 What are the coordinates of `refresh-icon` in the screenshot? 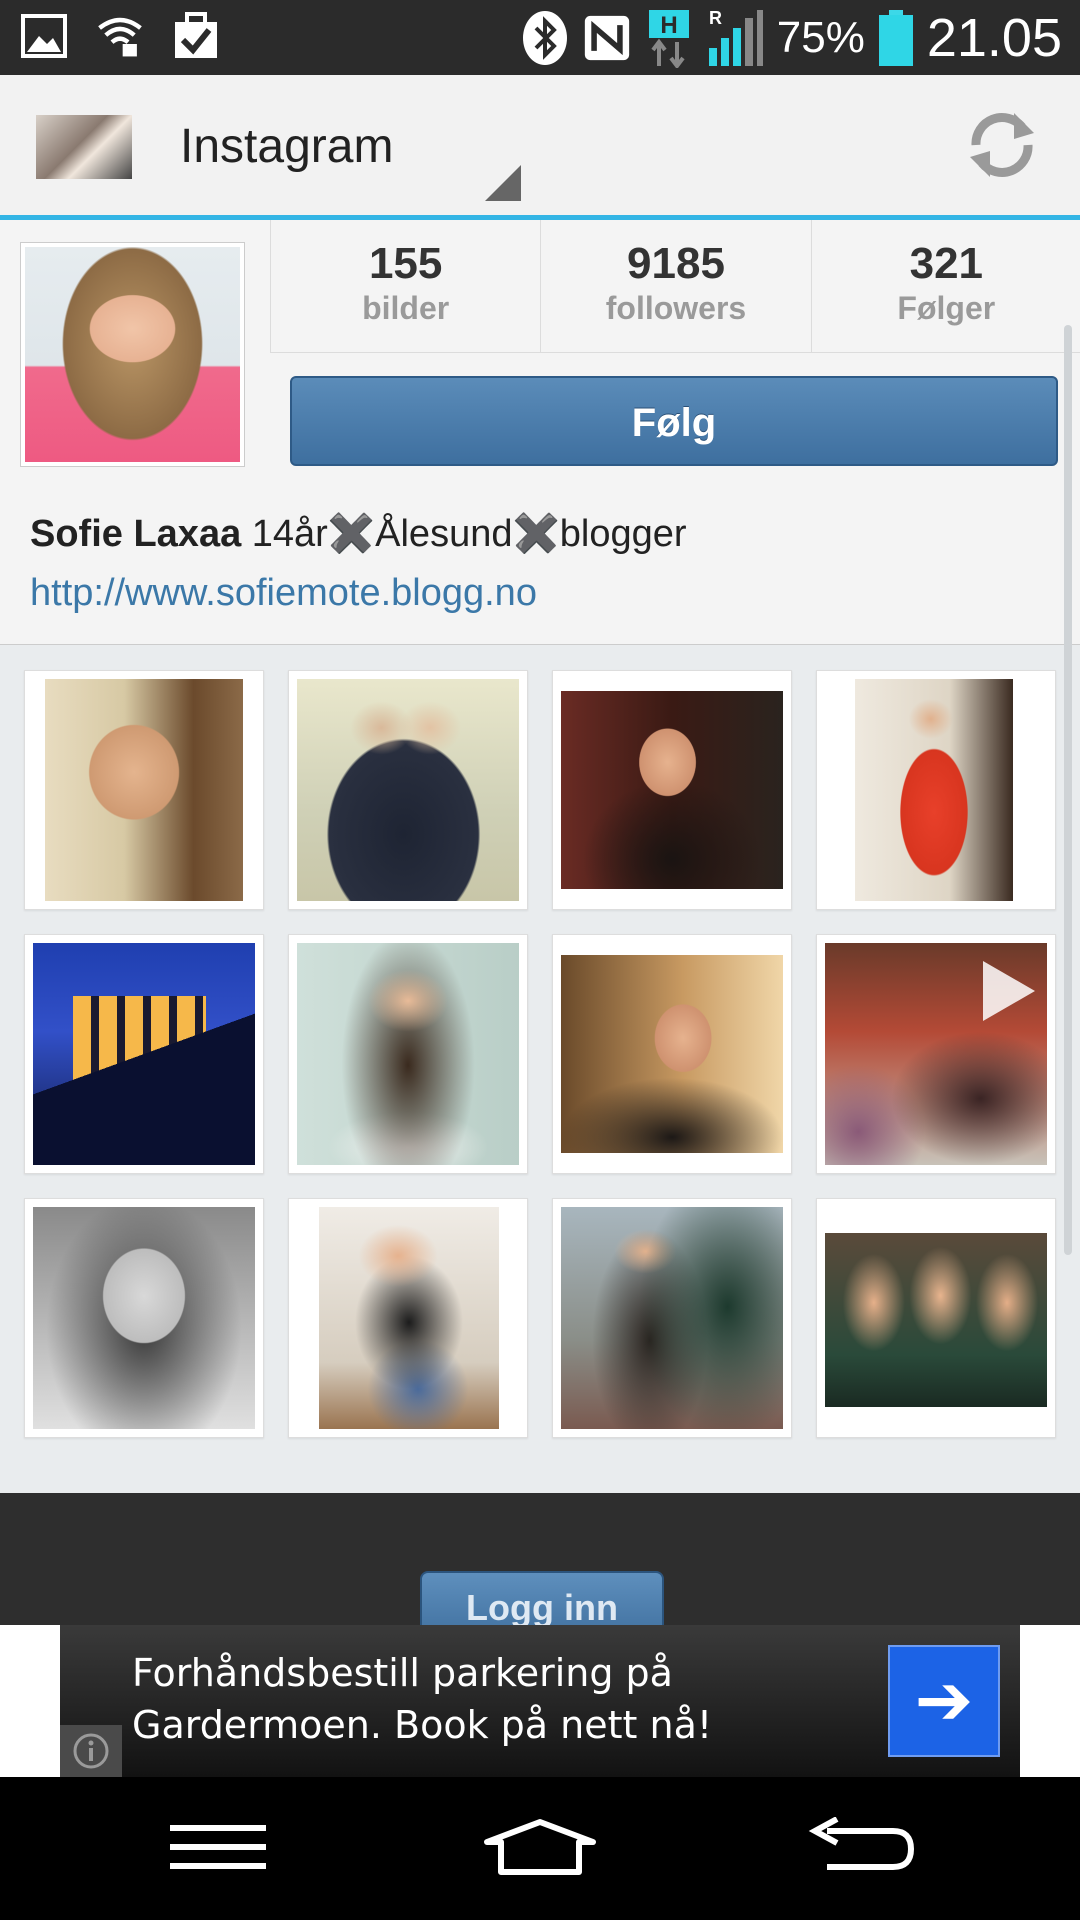 It's located at (1002, 145).